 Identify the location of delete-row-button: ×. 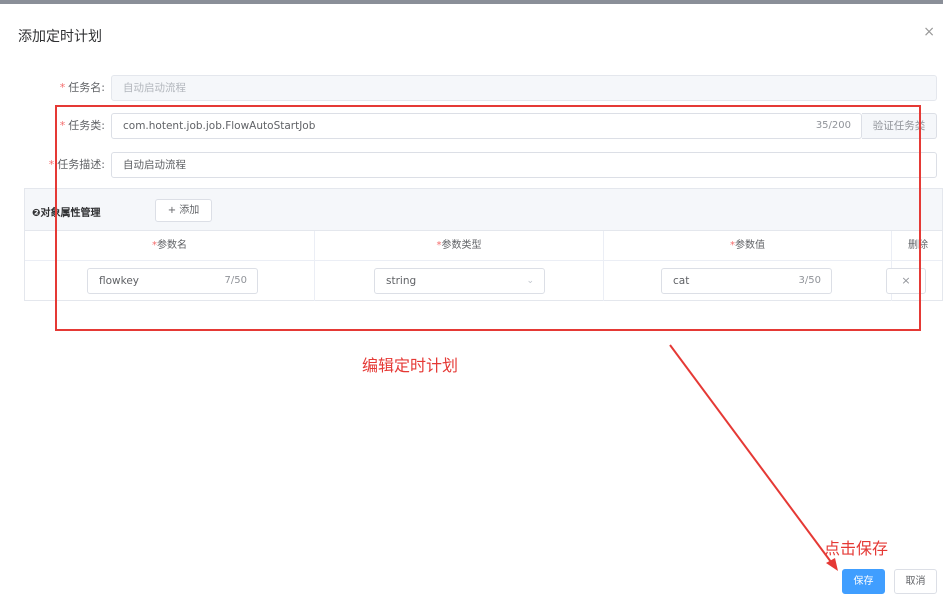
(906, 281).